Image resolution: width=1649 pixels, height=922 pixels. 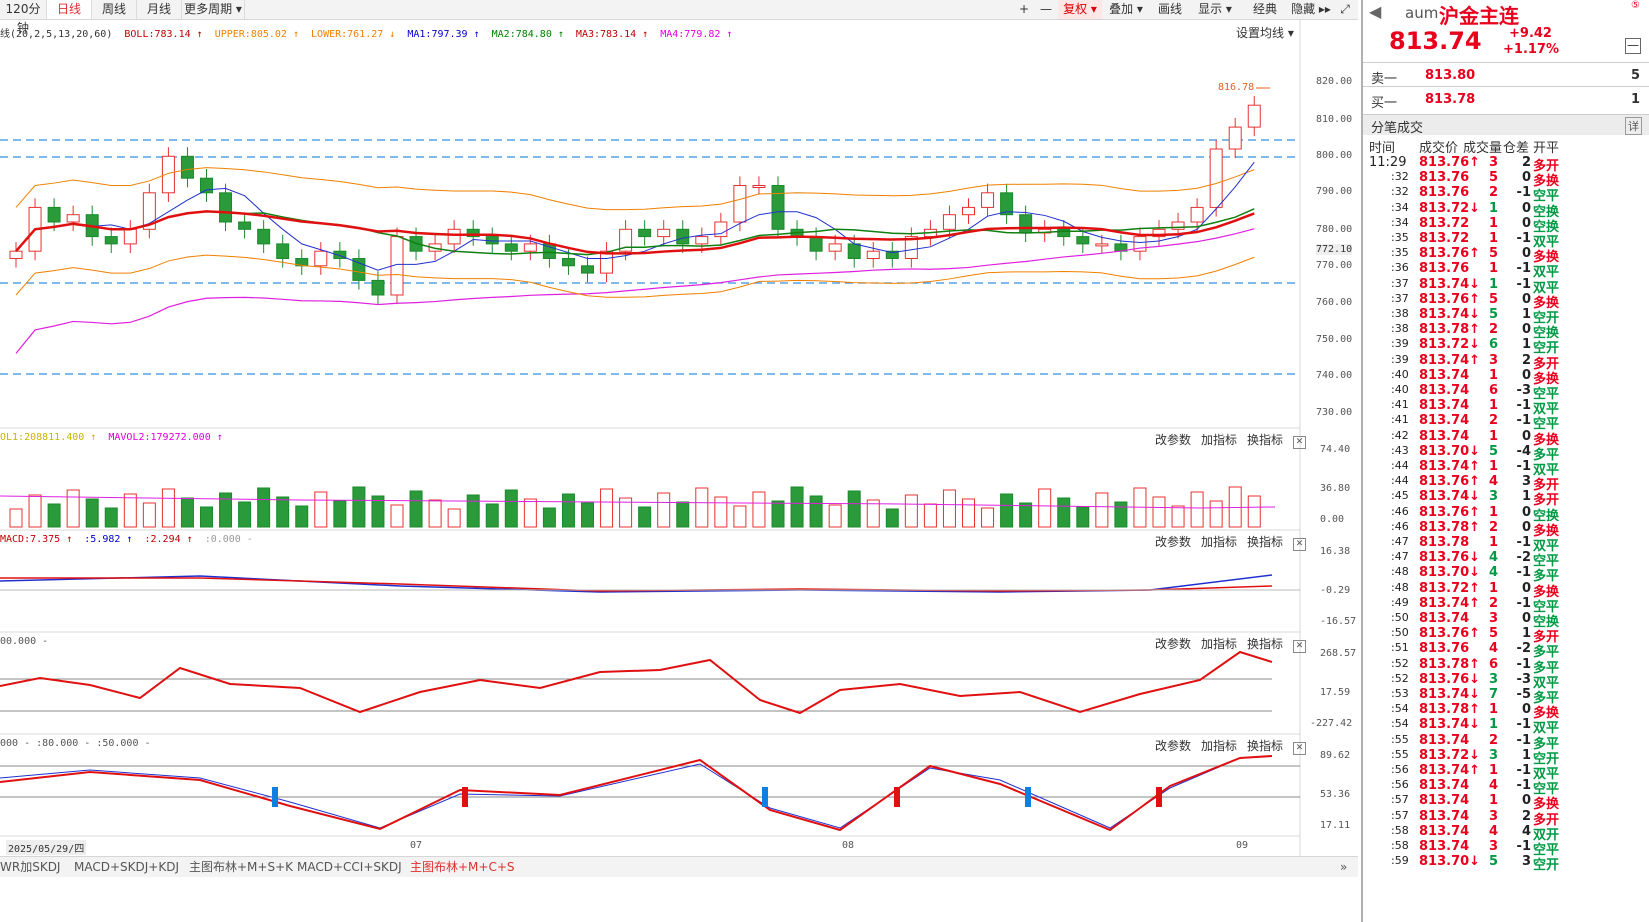 What do you see at coordinates (1375, 11) in the screenshot?
I see `prev-symbol-icon: ◀` at bounding box center [1375, 11].